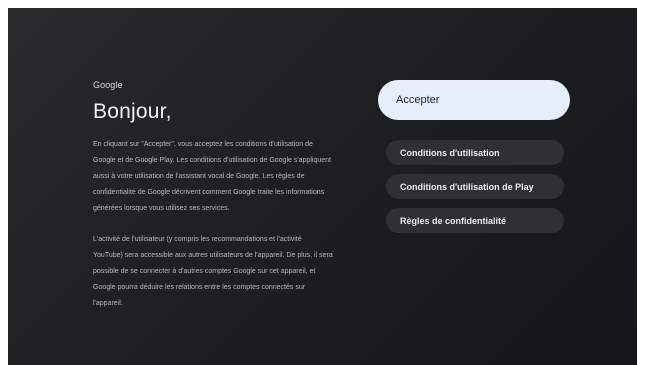 This screenshot has height=365, width=645. What do you see at coordinates (475, 220) in the screenshot?
I see `privacy-policy-button: Règles de confidentialité` at bounding box center [475, 220].